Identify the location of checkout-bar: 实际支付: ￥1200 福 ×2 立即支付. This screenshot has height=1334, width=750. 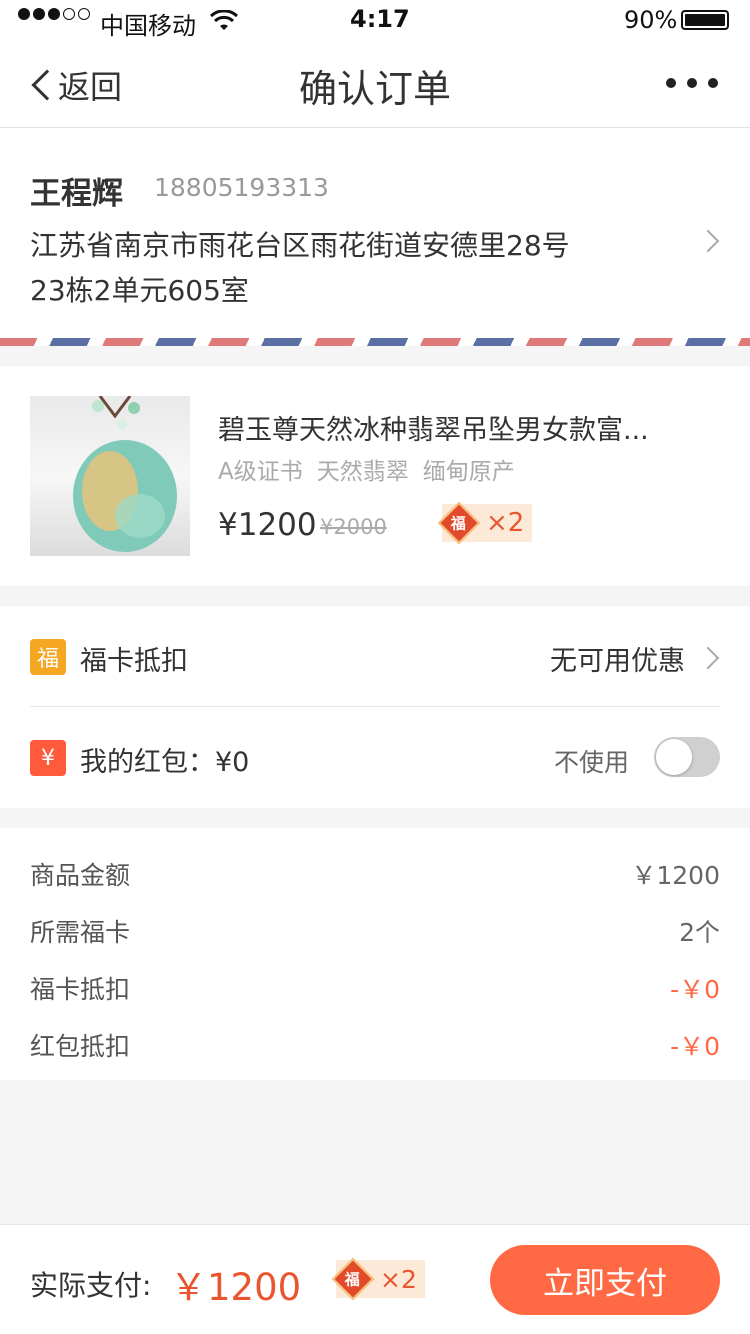
(375, 1279).